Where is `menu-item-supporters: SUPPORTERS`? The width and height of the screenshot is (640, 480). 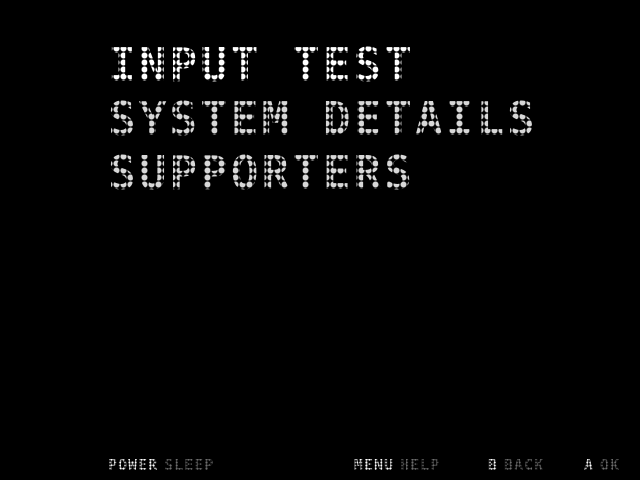
menu-item-supporters: SUPPORTERS is located at coordinates (322, 173).